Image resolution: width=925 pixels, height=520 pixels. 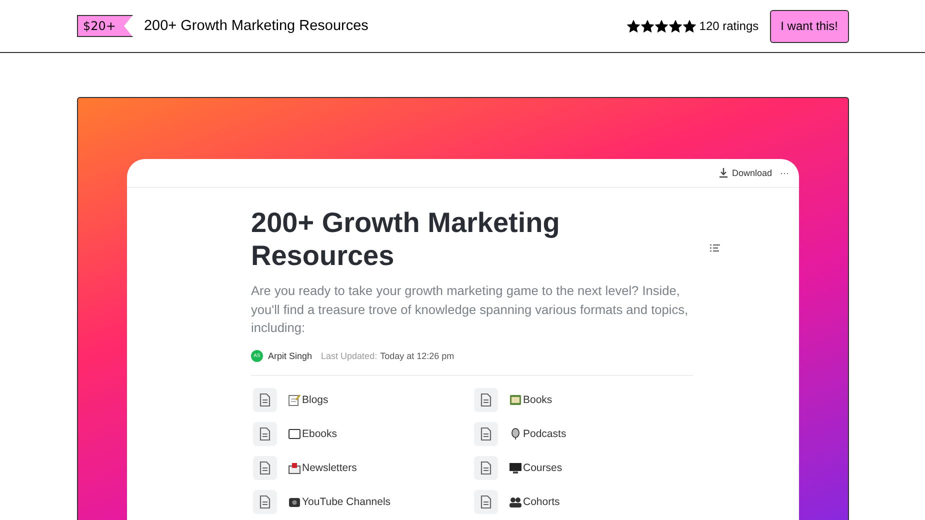 What do you see at coordinates (715, 248) in the screenshot?
I see `outline-icon` at bounding box center [715, 248].